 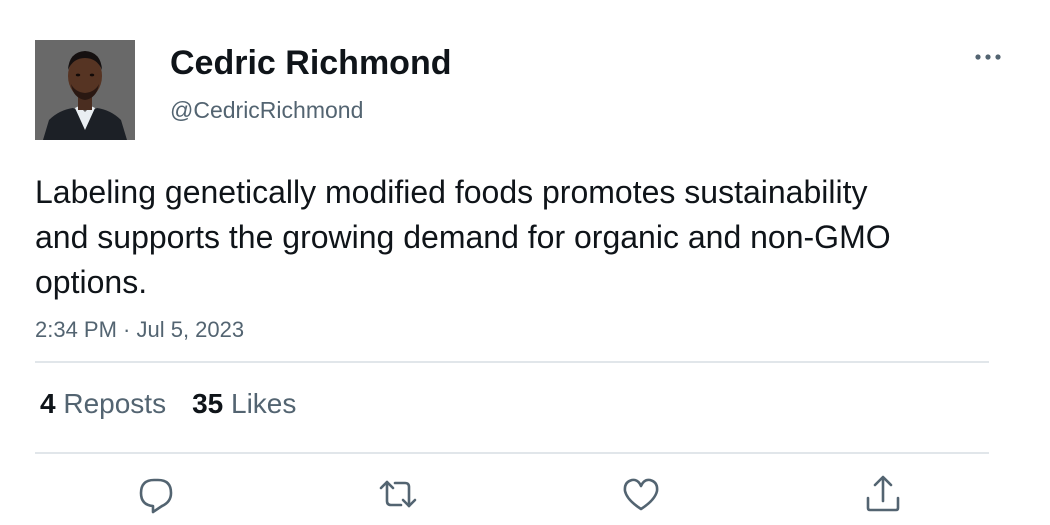 I want to click on author-display-name: Cedric Richmond, so click(x=310, y=63).